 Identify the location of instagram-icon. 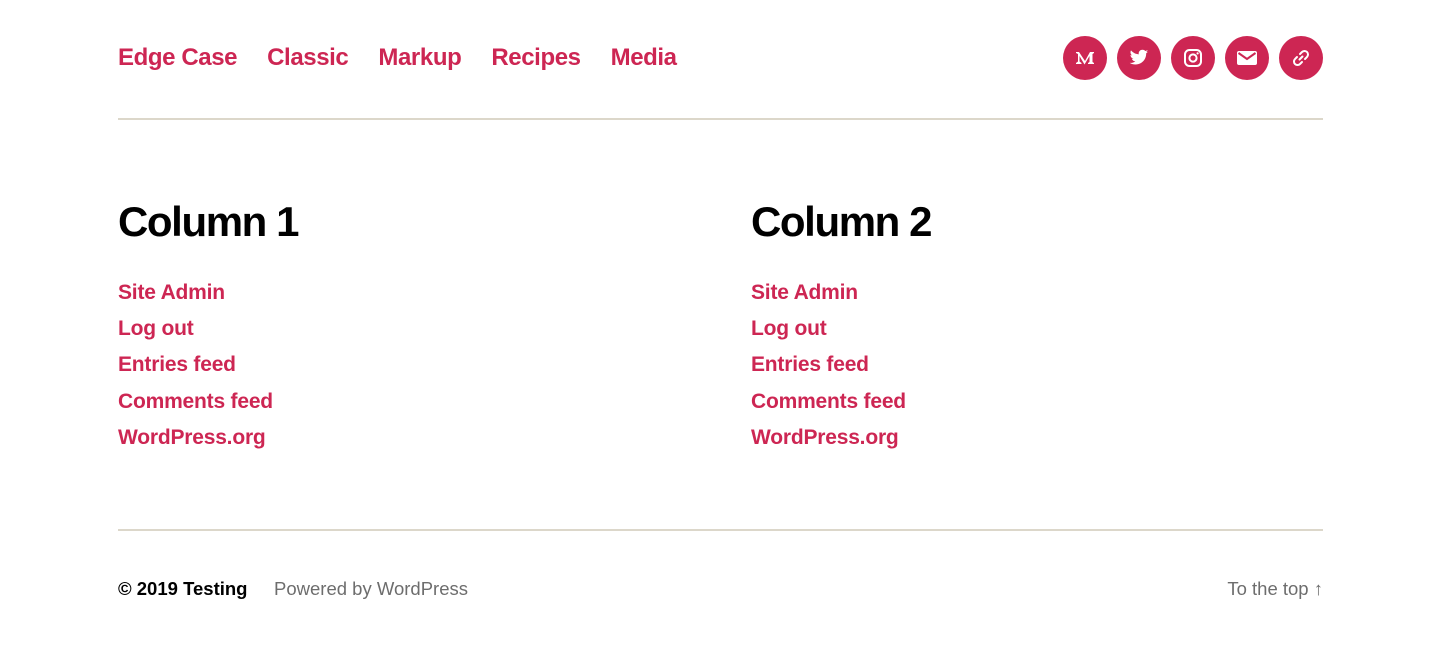
(1193, 58).